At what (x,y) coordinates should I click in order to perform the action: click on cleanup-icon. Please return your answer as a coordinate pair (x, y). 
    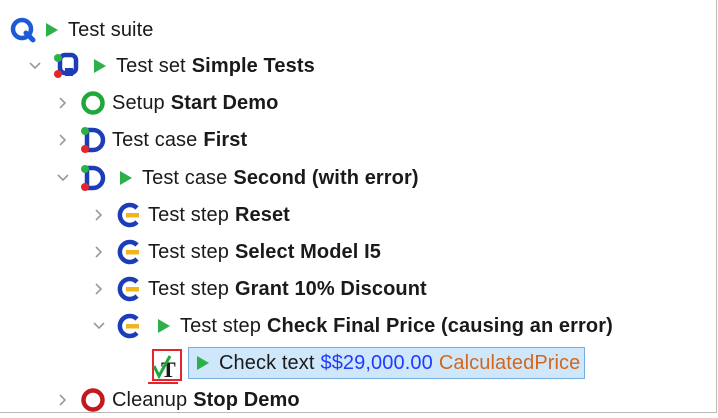
    Looking at the image, I should click on (93, 400).